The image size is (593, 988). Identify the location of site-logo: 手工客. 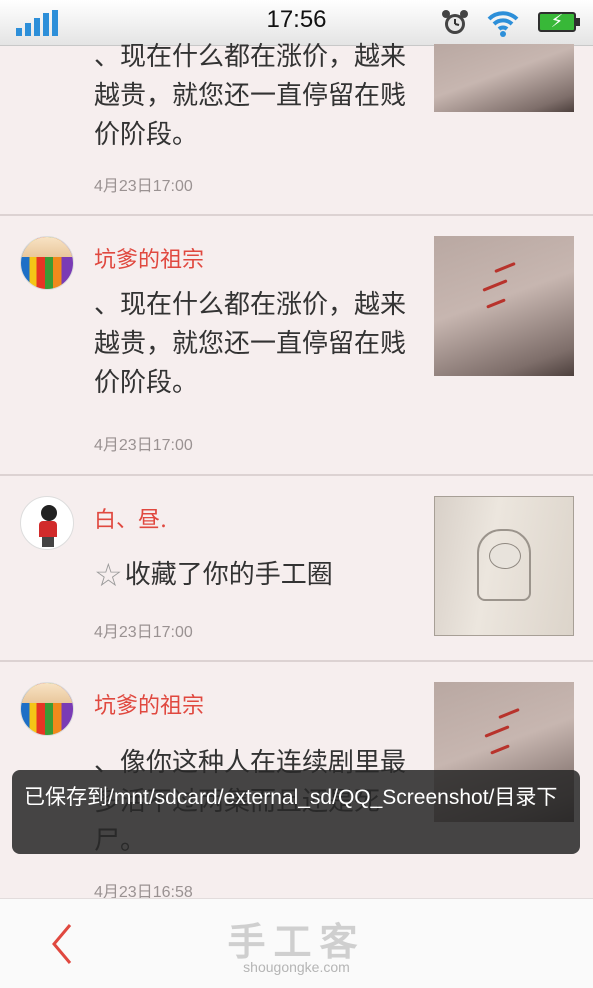
(296, 941).